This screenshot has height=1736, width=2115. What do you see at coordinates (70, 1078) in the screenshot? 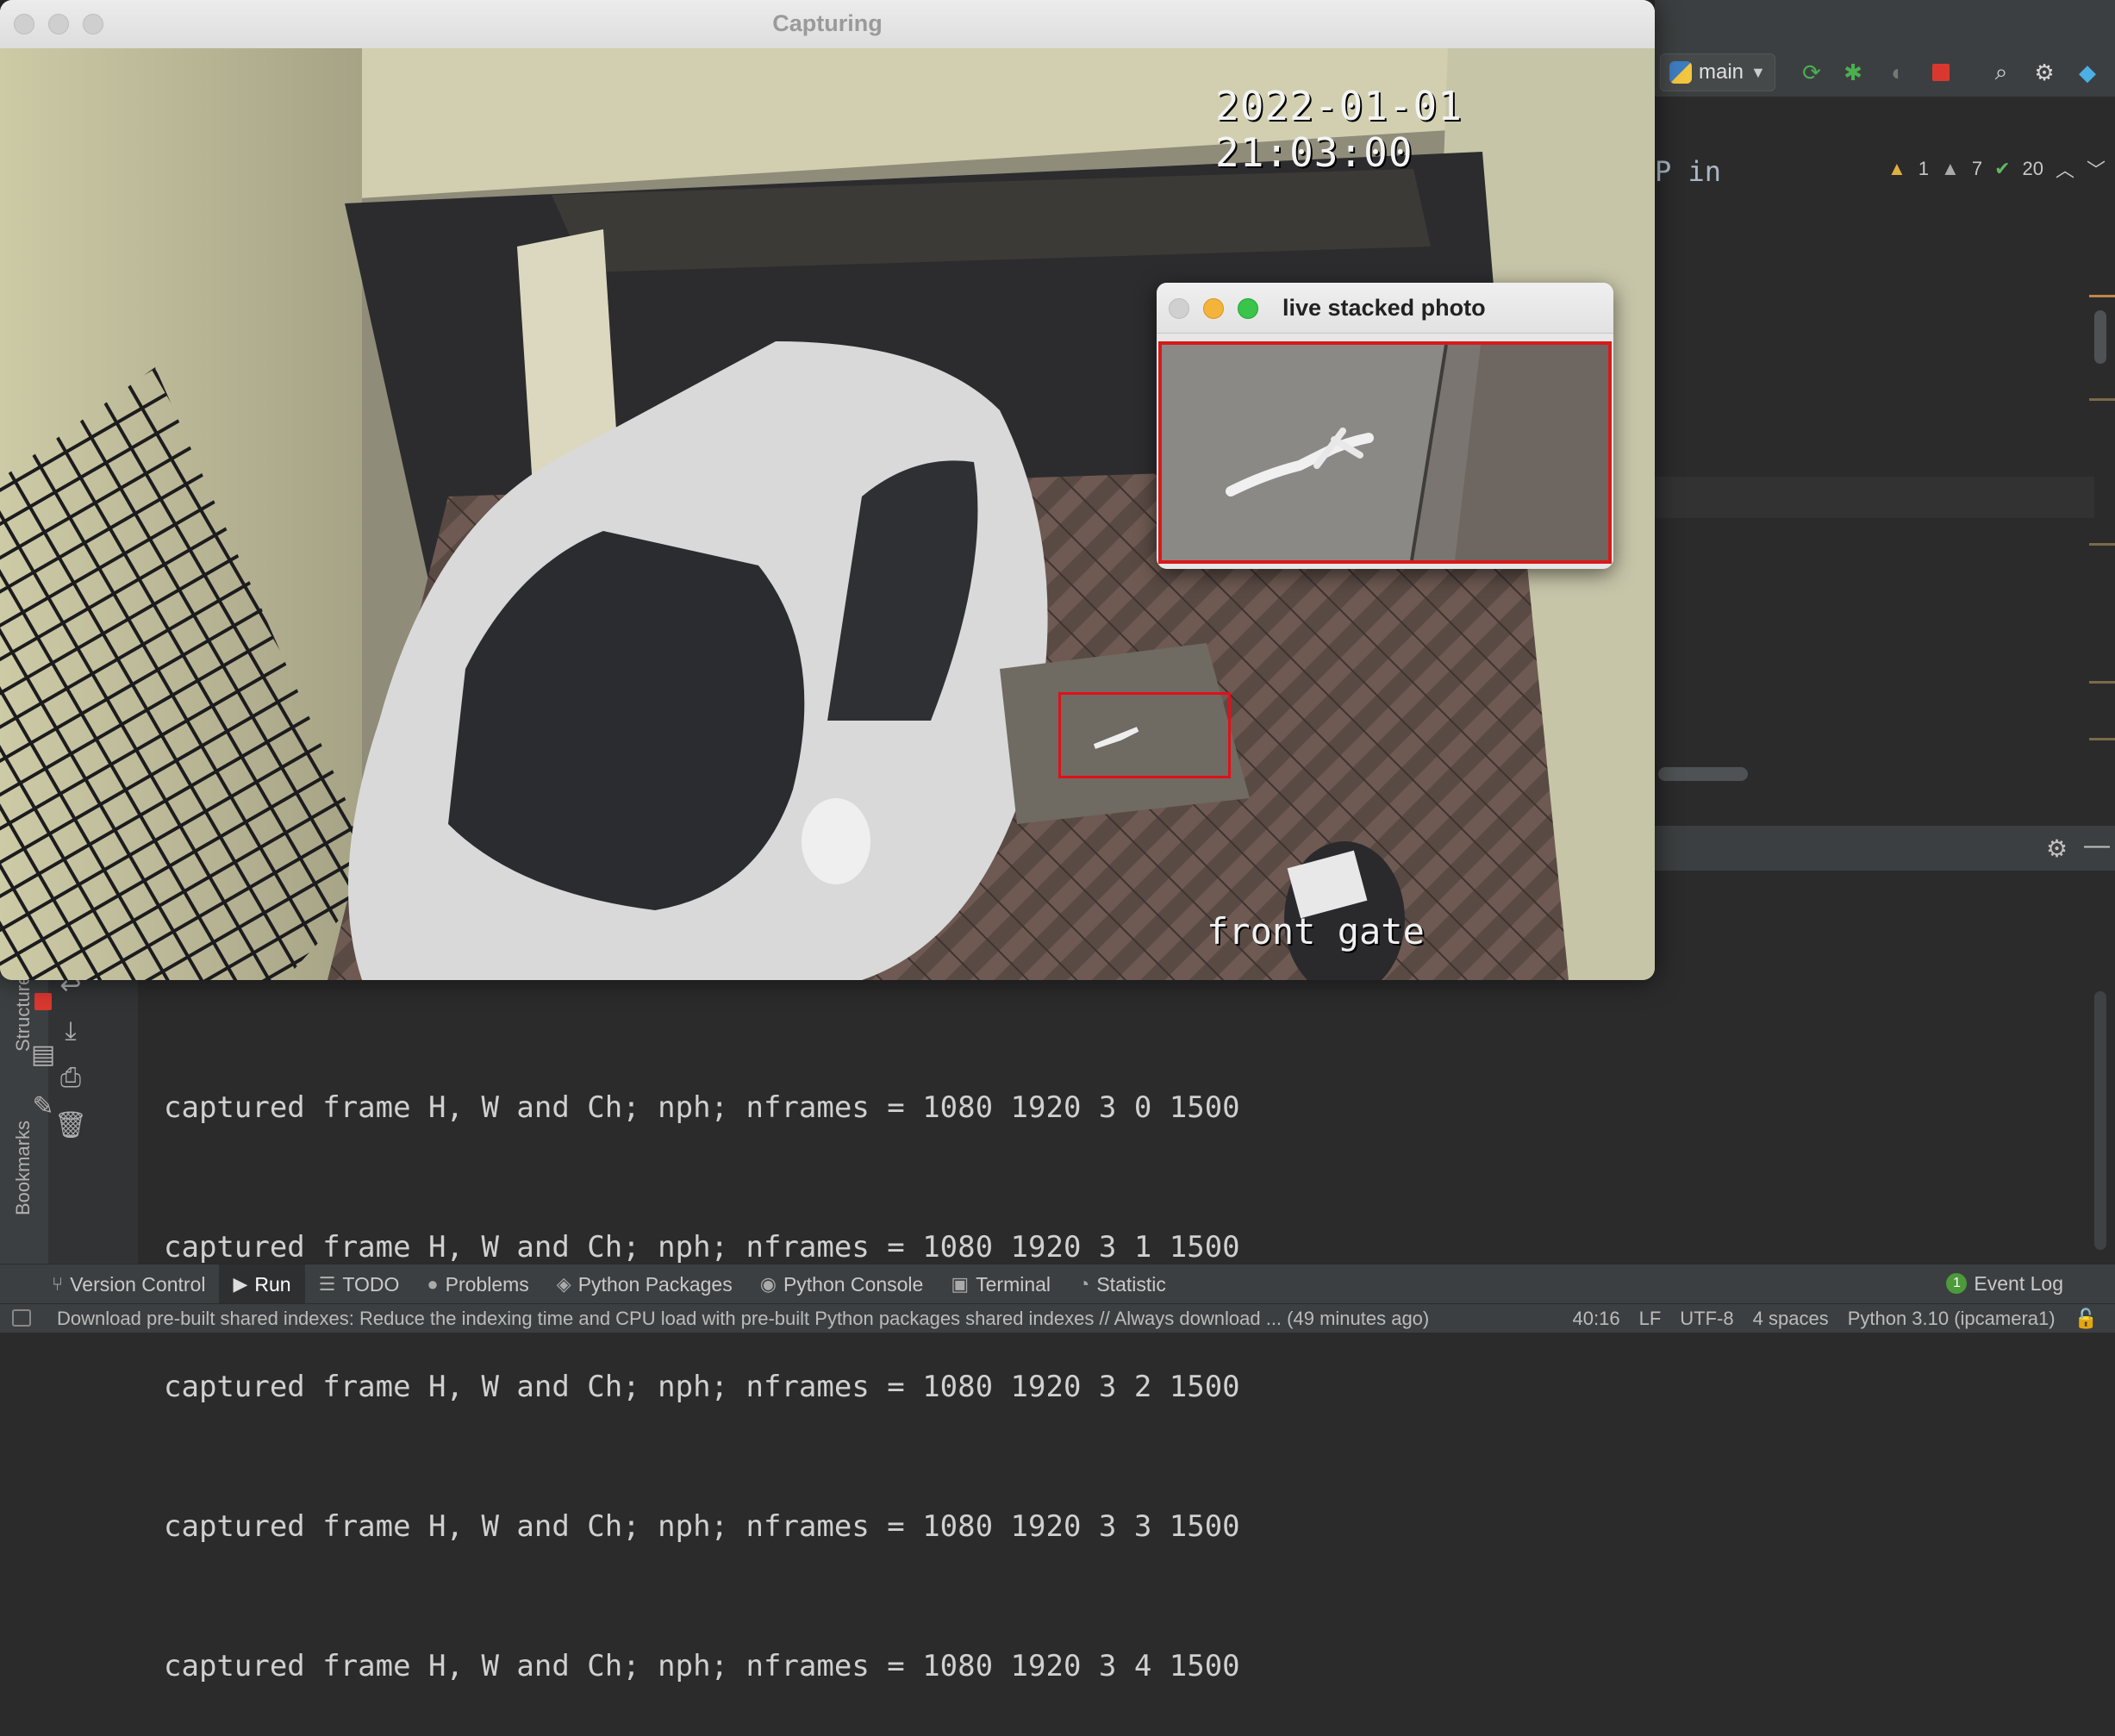
I see `print-icon: ⎙` at bounding box center [70, 1078].